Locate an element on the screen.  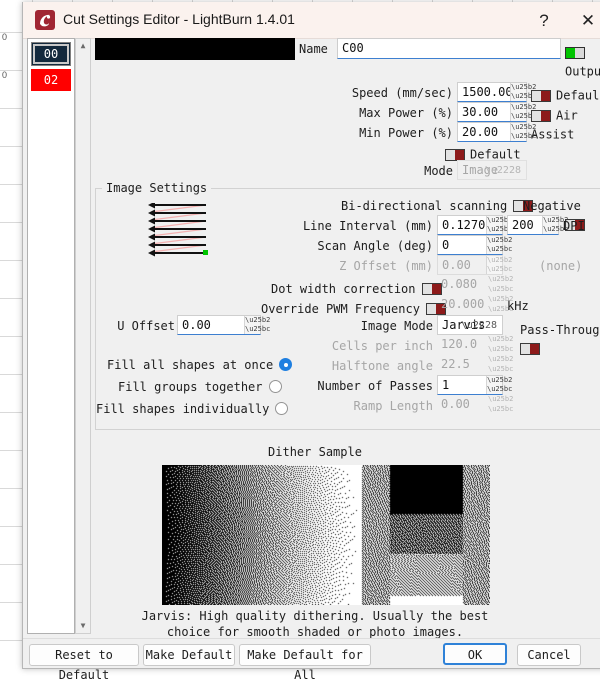
help-icon: ? is located at coordinates (544, 21).